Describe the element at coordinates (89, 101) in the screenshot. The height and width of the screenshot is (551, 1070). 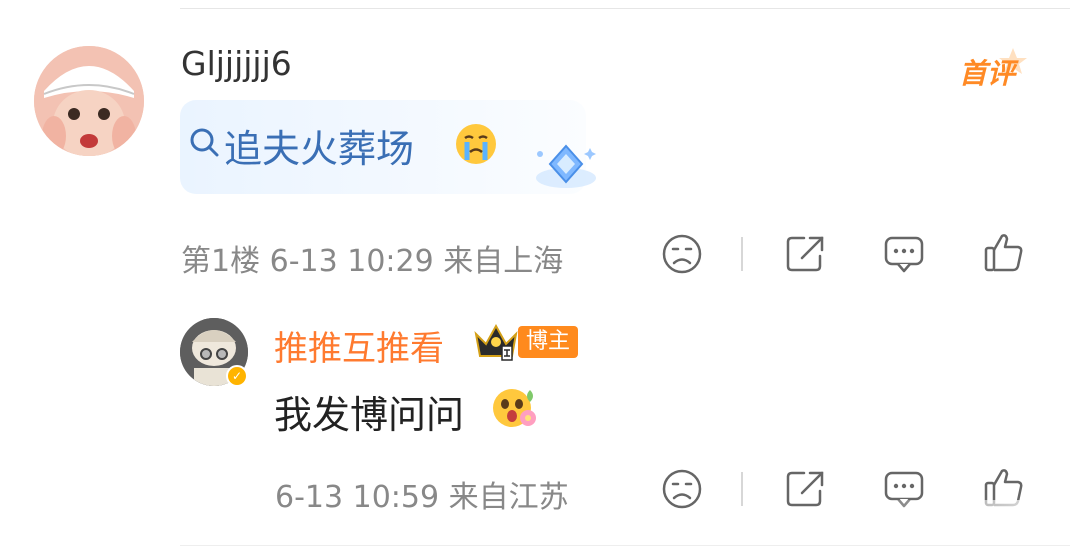
I see `commenter-avatar` at that location.